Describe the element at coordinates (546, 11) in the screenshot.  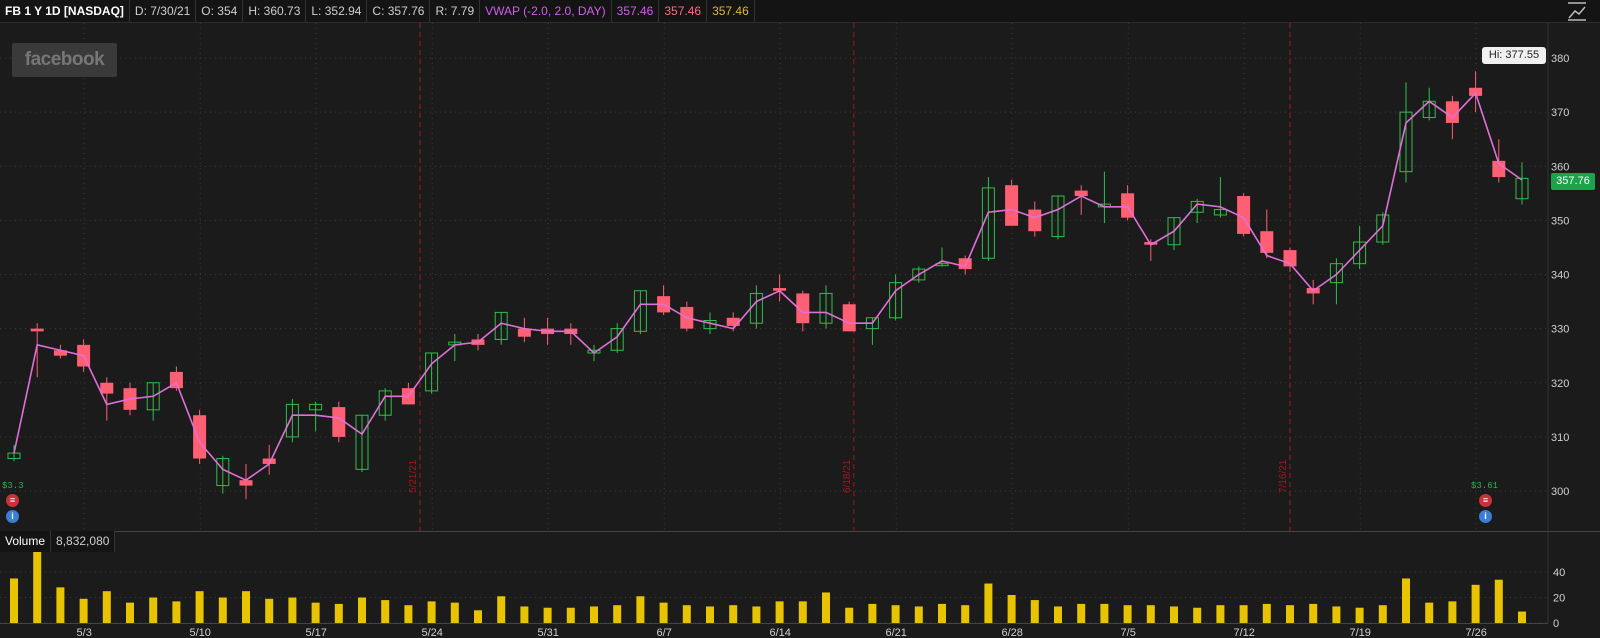
I see `study-label: VWAP (-2.0, 2.0, DAY)` at that location.